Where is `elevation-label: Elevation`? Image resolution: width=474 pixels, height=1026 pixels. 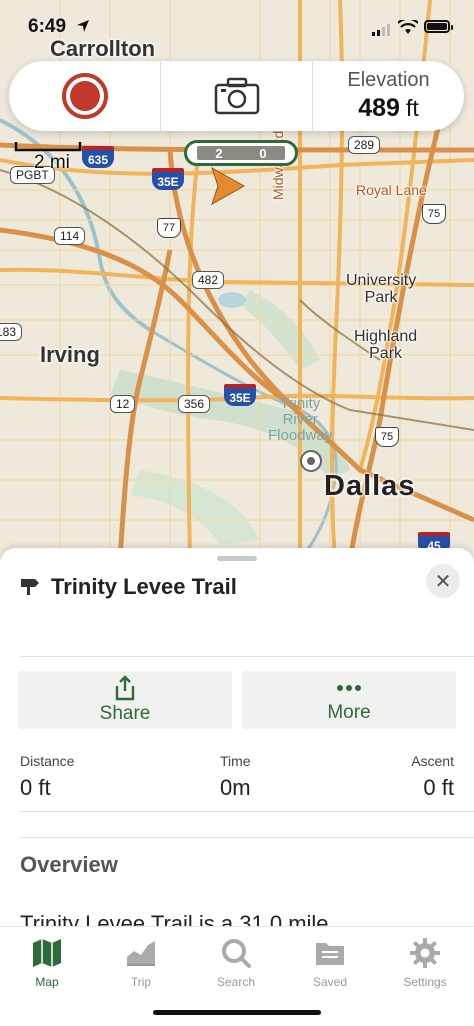
elevation-label: Elevation is located at coordinates (388, 80).